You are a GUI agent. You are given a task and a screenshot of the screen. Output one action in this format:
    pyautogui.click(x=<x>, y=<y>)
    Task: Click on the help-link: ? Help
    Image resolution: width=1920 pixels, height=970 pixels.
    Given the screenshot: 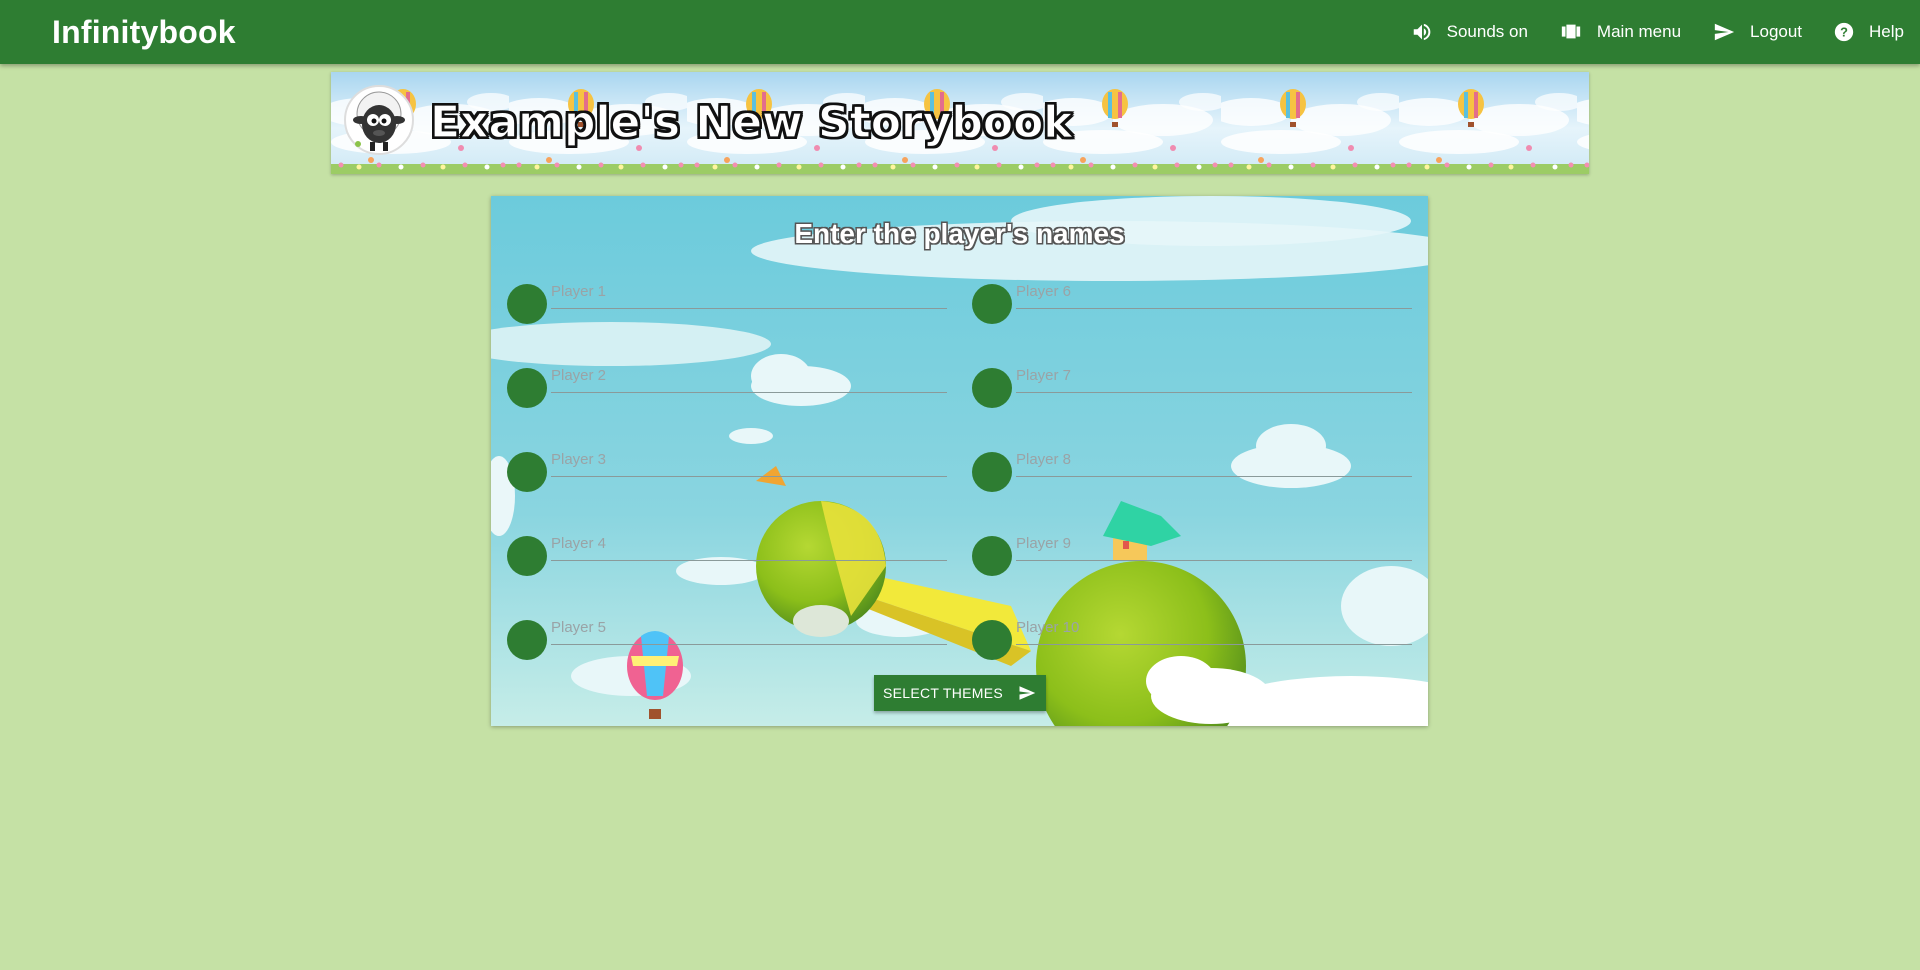 What is the action you would take?
    pyautogui.click(x=1868, y=32)
    